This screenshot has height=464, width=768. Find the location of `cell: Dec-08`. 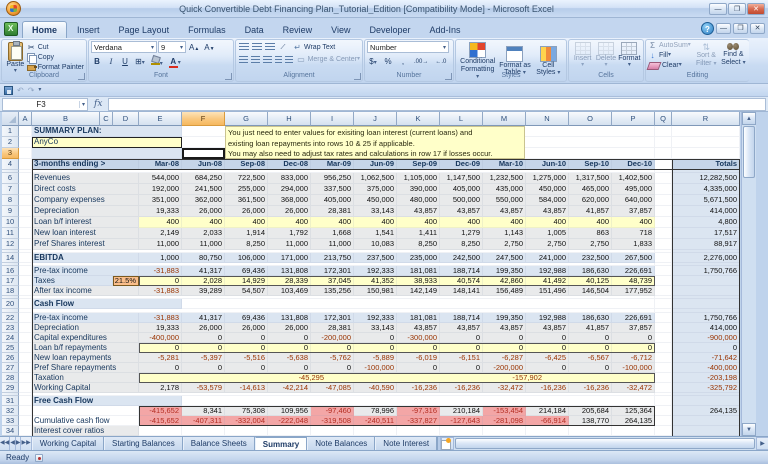

cell: Dec-08 is located at coordinates (289, 164).